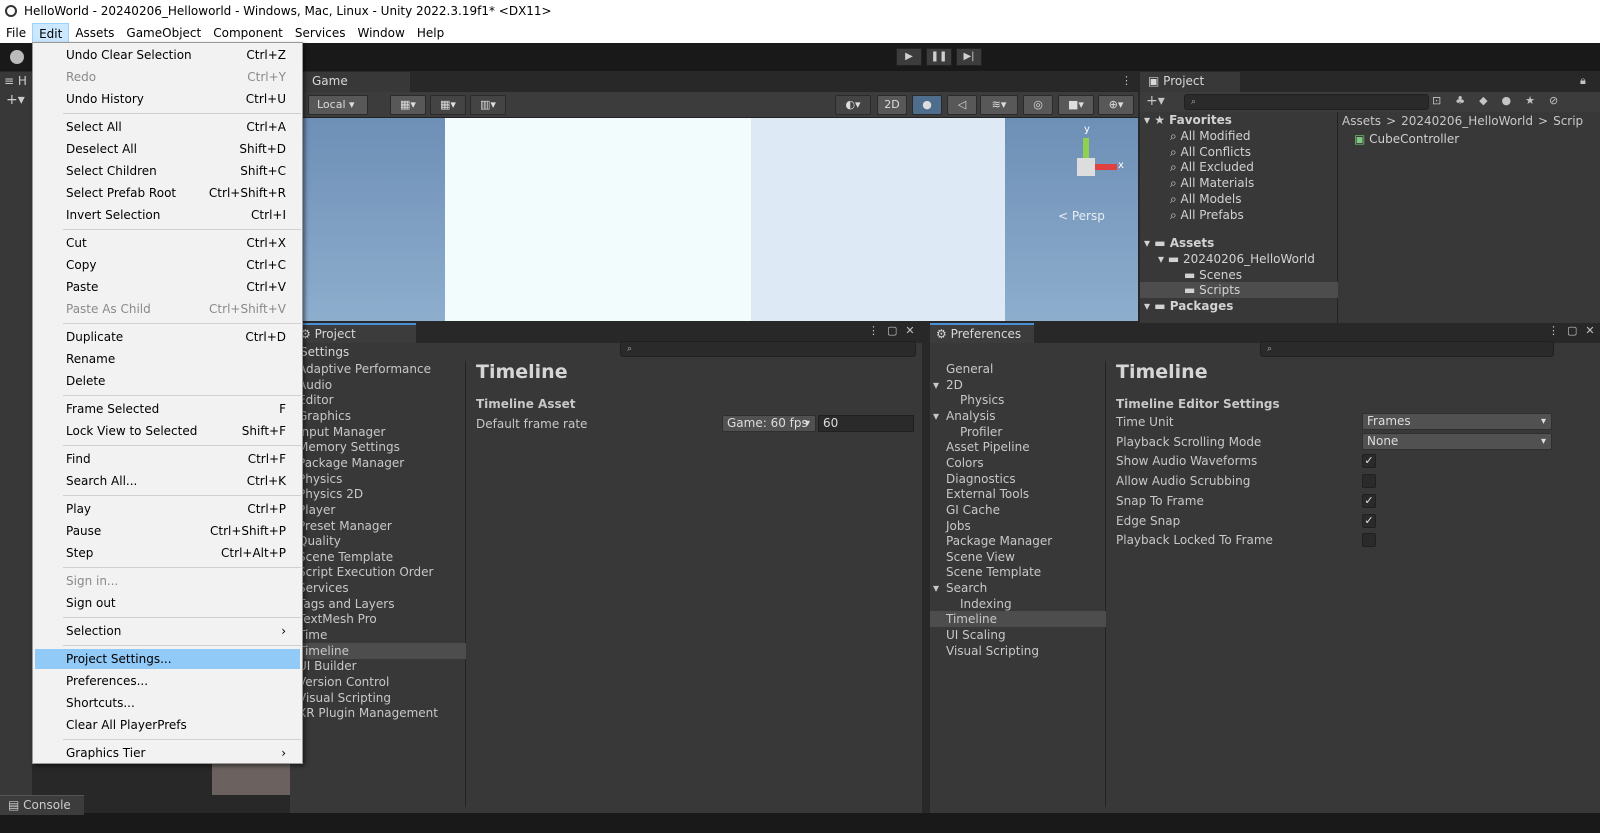 This screenshot has width=1600, height=833. What do you see at coordinates (1018, 604) in the screenshot?
I see `preferences-category-item: Indexing` at bounding box center [1018, 604].